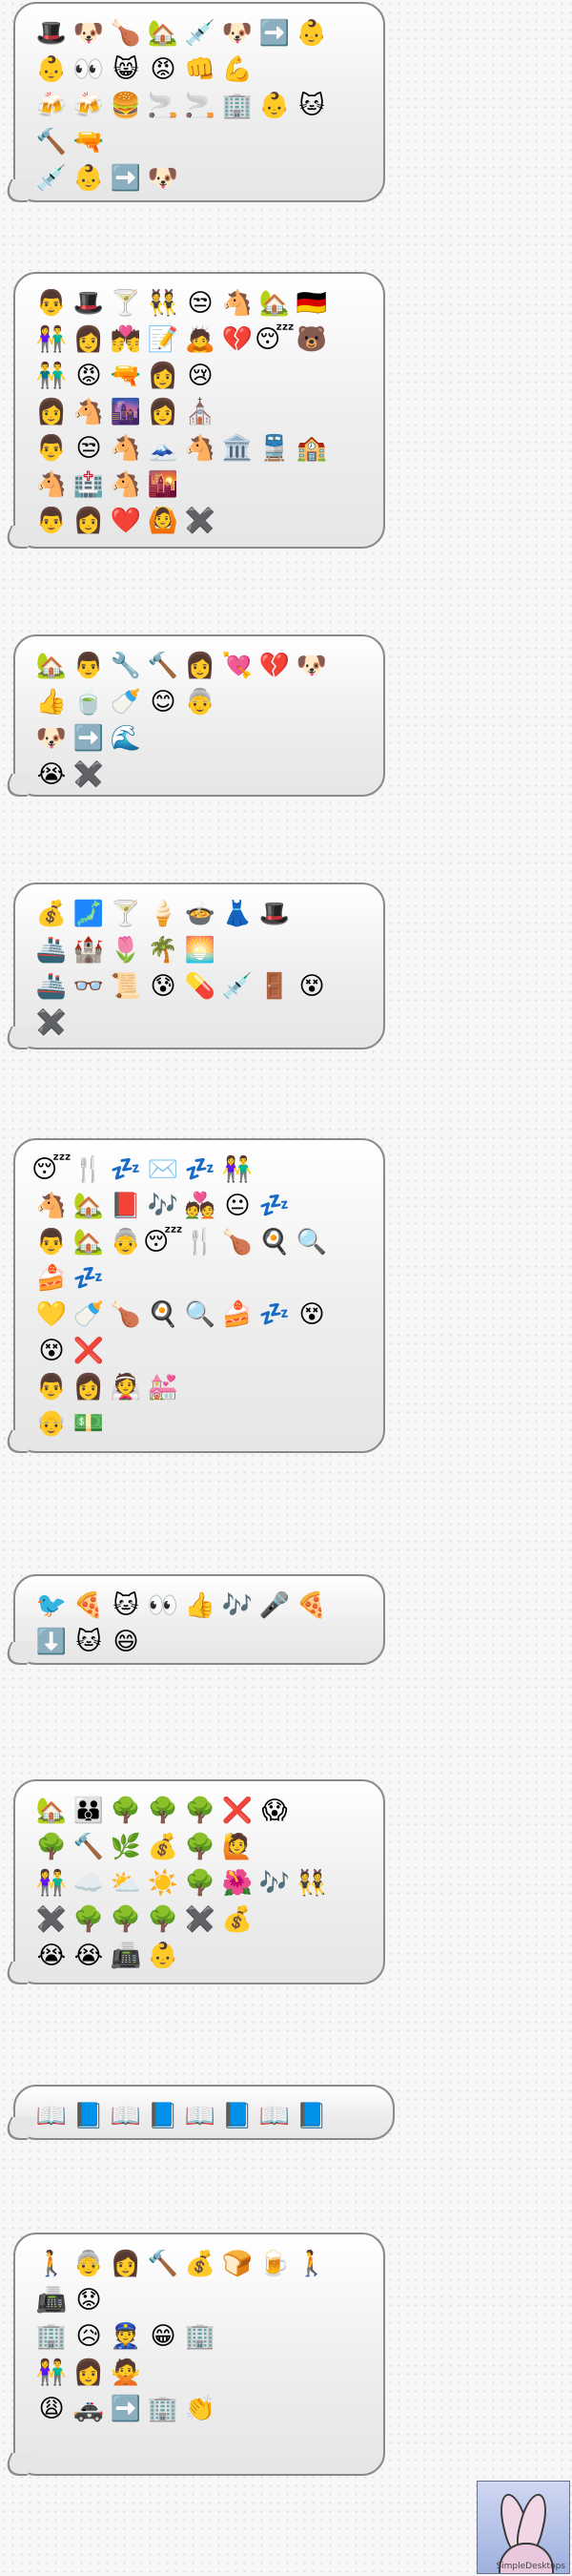  I want to click on emoji-icon: 😥, so click(88, 2336).